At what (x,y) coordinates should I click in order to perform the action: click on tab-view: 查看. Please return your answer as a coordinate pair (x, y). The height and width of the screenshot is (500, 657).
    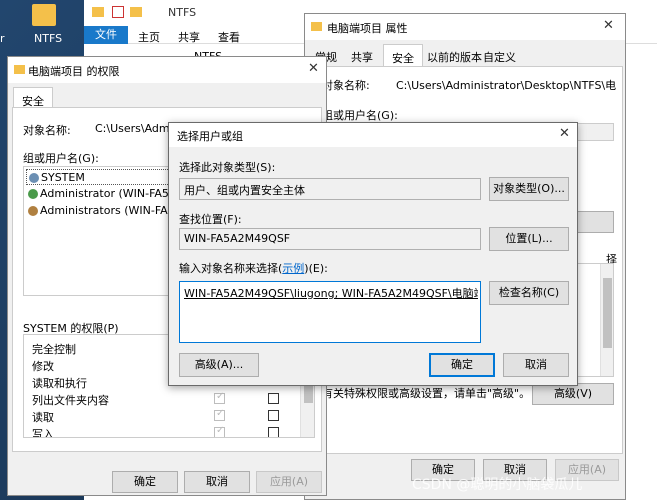
    Looking at the image, I should click on (229, 37).